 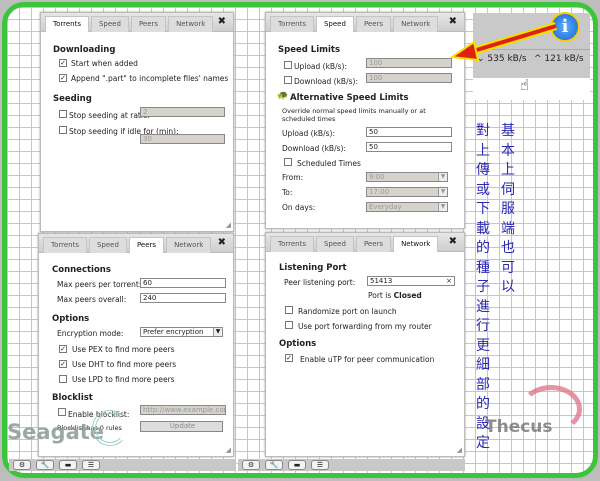 What do you see at coordinates (104, 63) in the screenshot?
I see `label: Start when added` at bounding box center [104, 63].